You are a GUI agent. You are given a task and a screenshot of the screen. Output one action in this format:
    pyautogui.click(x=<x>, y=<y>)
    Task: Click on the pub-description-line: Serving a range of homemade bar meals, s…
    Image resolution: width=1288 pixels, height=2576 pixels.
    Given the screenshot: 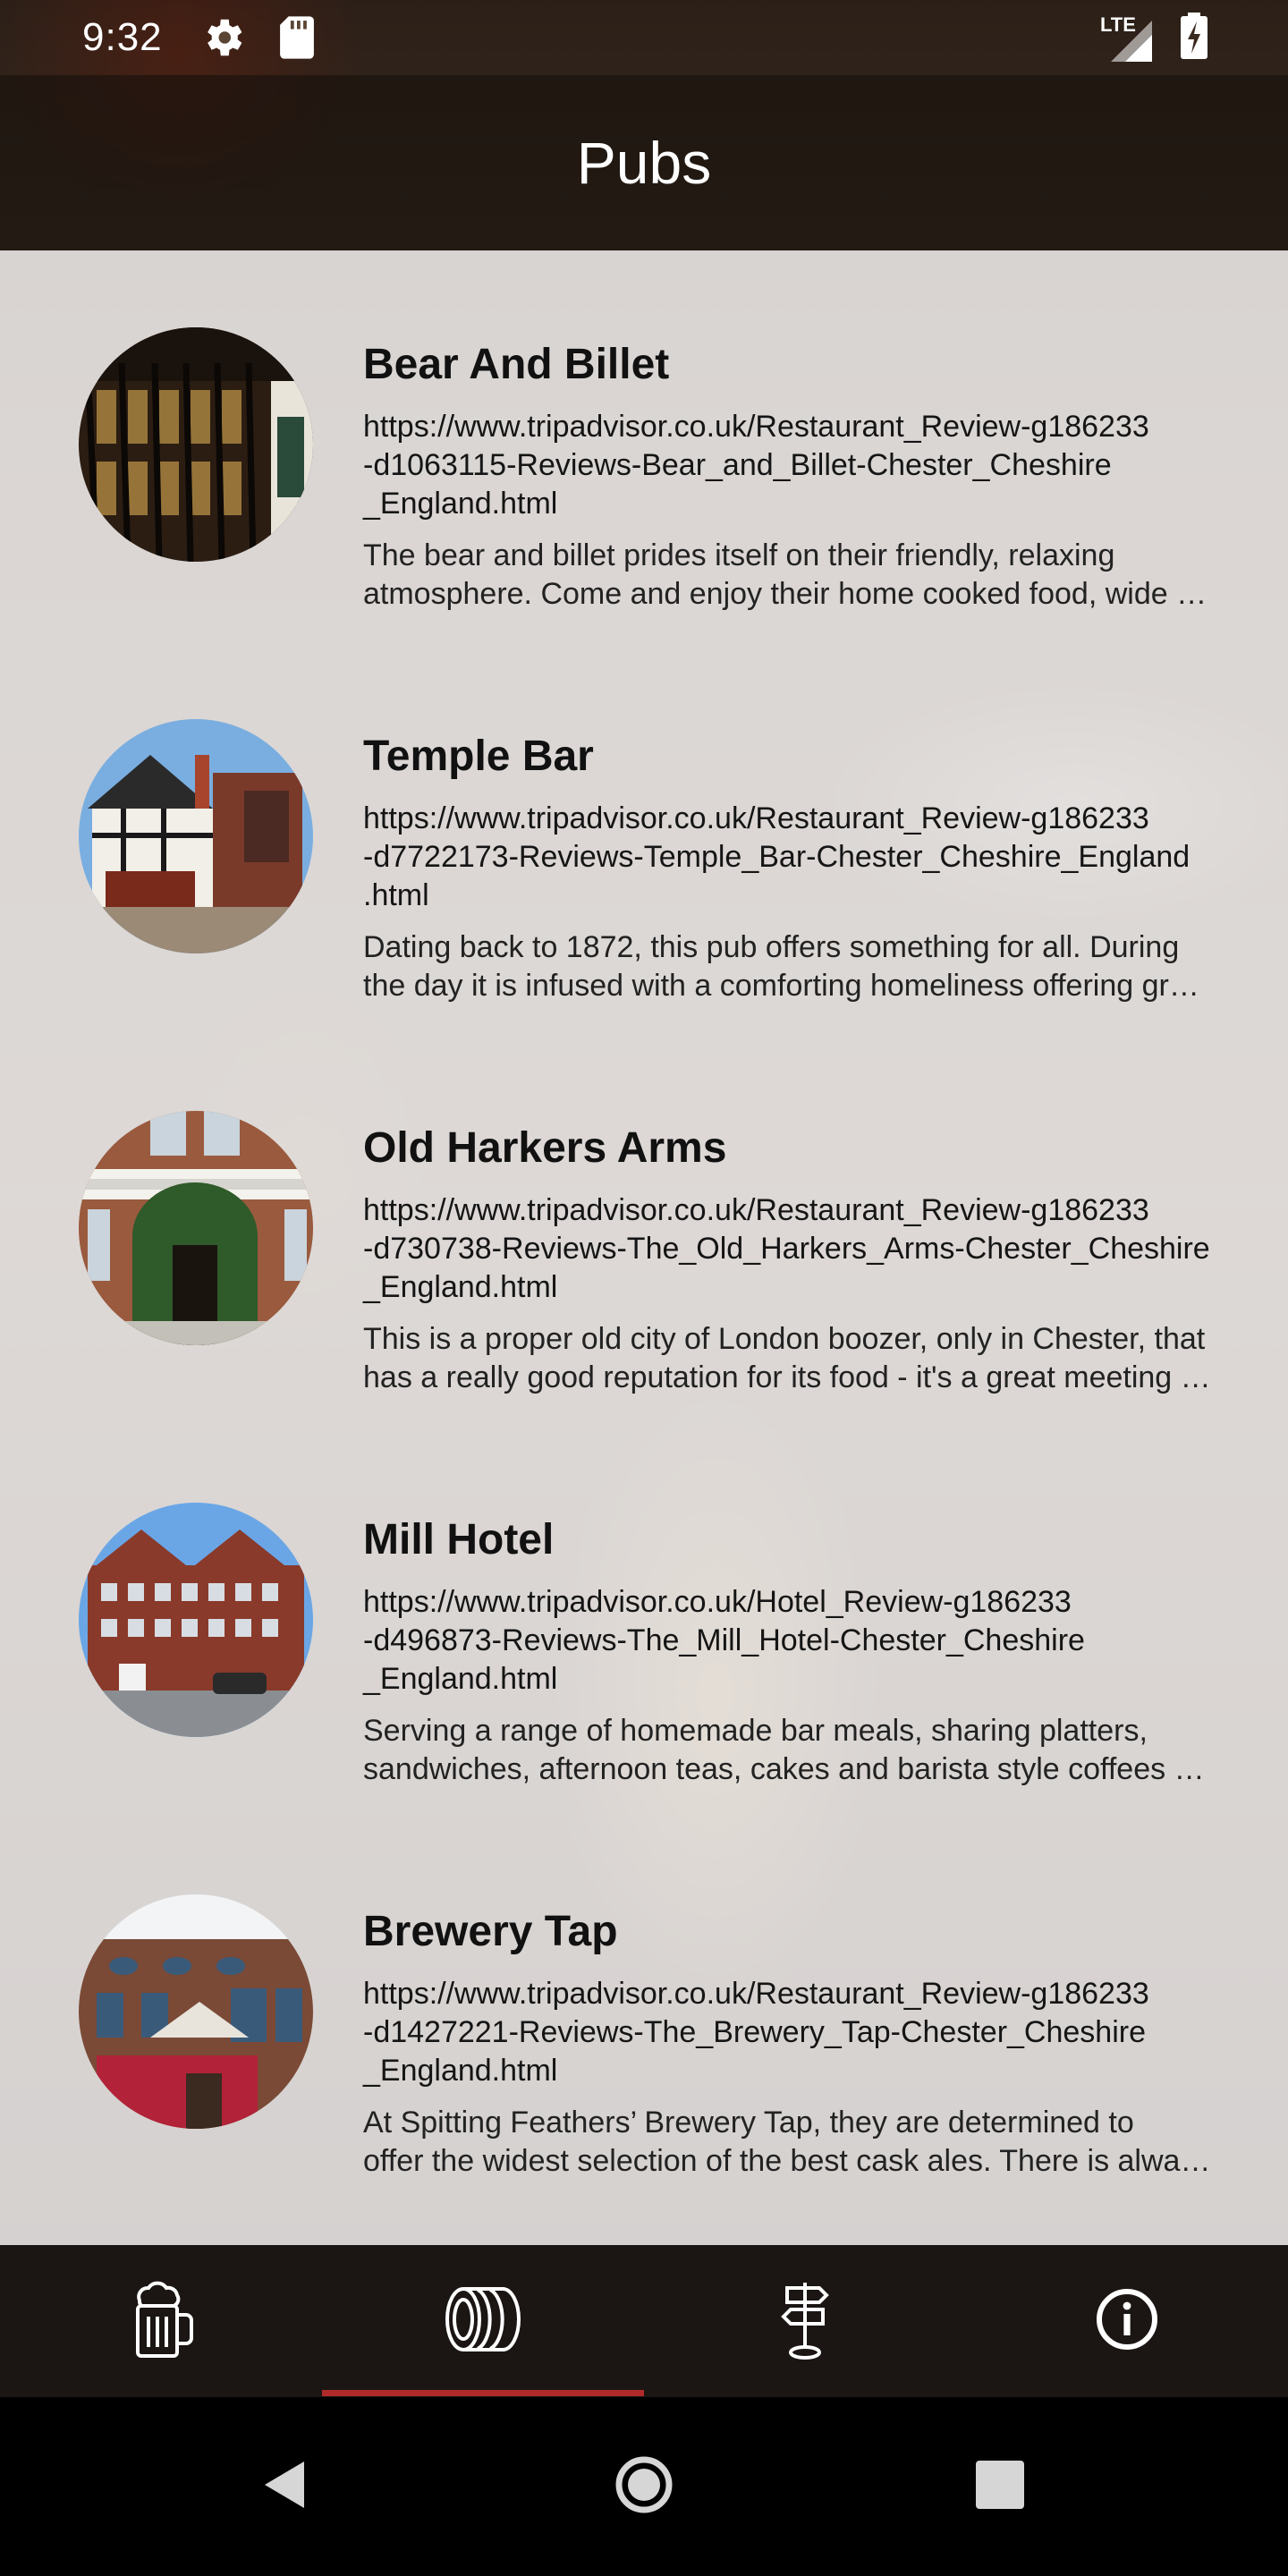 What is the action you would take?
    pyautogui.click(x=755, y=1731)
    